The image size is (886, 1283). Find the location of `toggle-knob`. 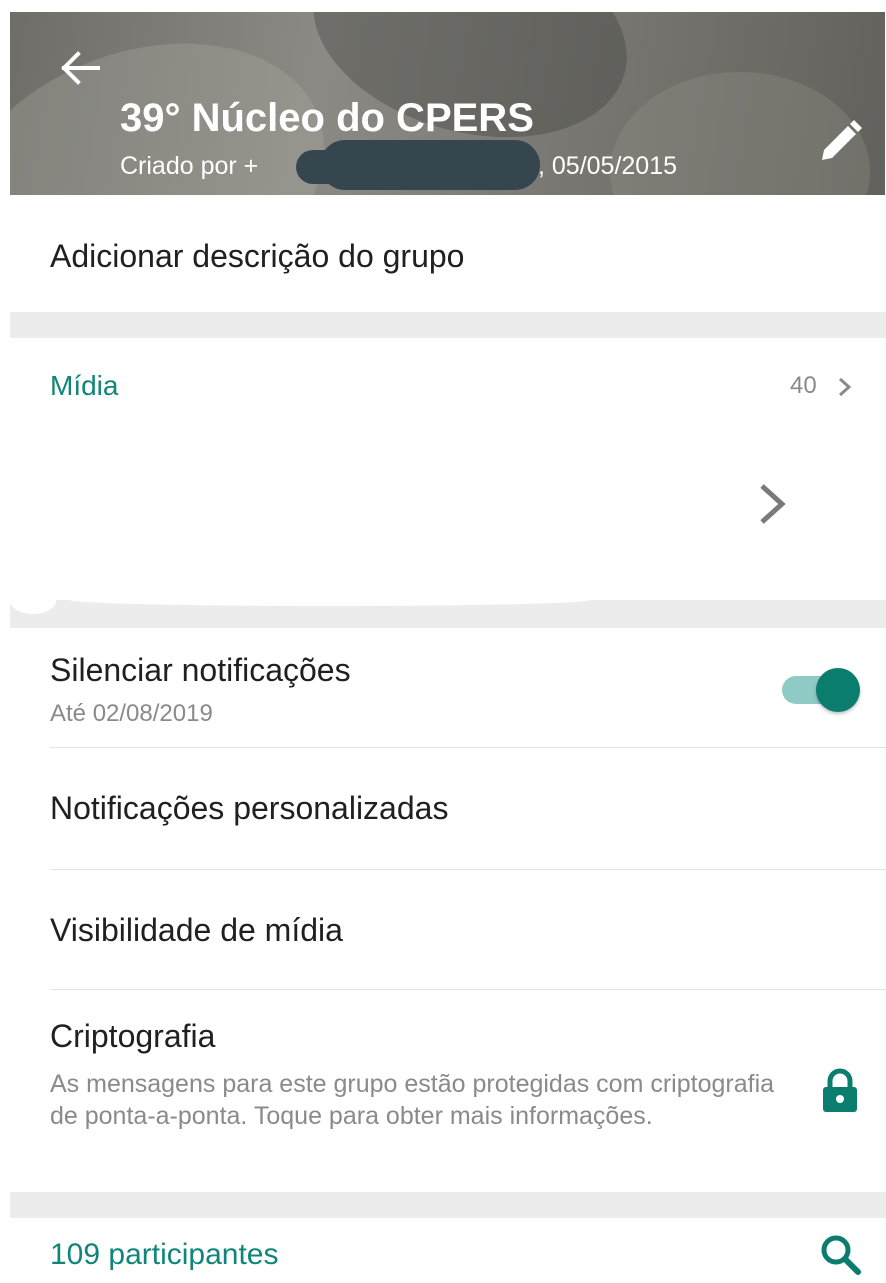

toggle-knob is located at coordinates (838, 690).